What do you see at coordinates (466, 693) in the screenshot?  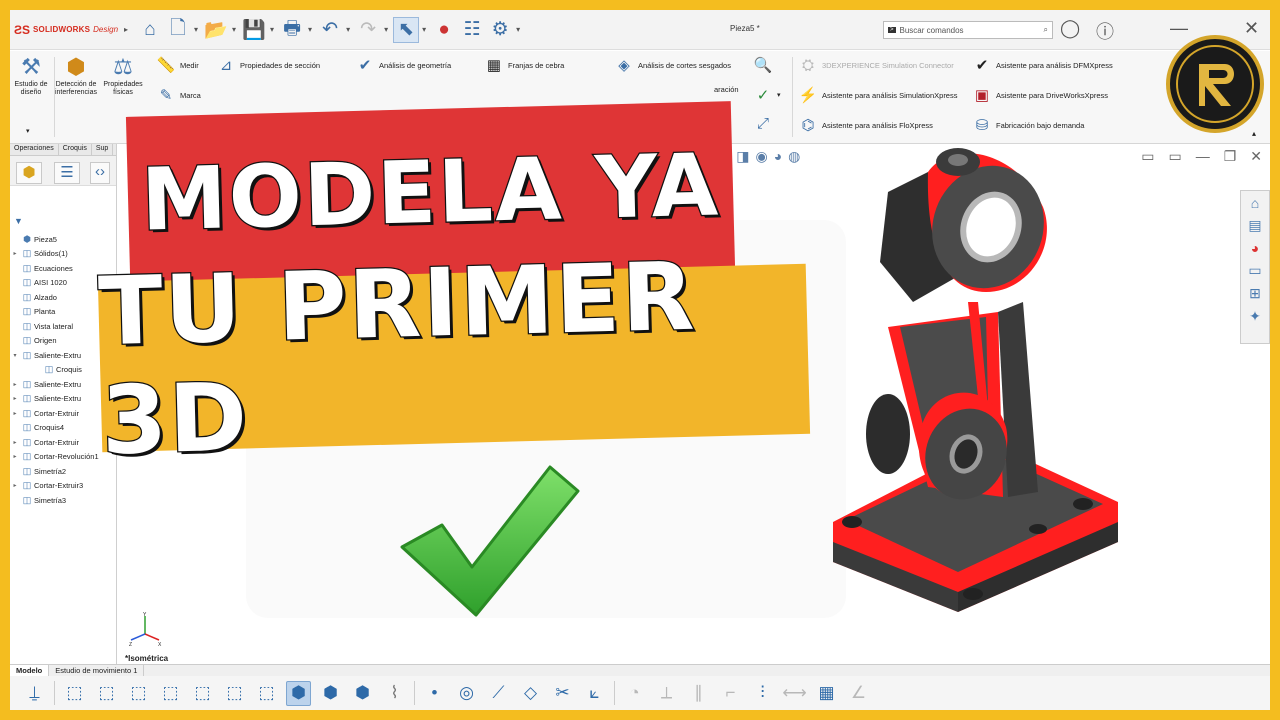 I see `circle-icon: ◎` at bounding box center [466, 693].